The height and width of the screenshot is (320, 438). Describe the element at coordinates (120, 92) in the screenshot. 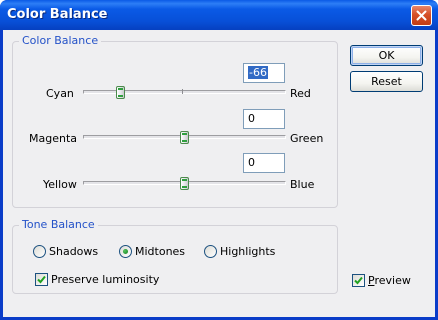

I see `cyan-red-slider-thumb` at that location.